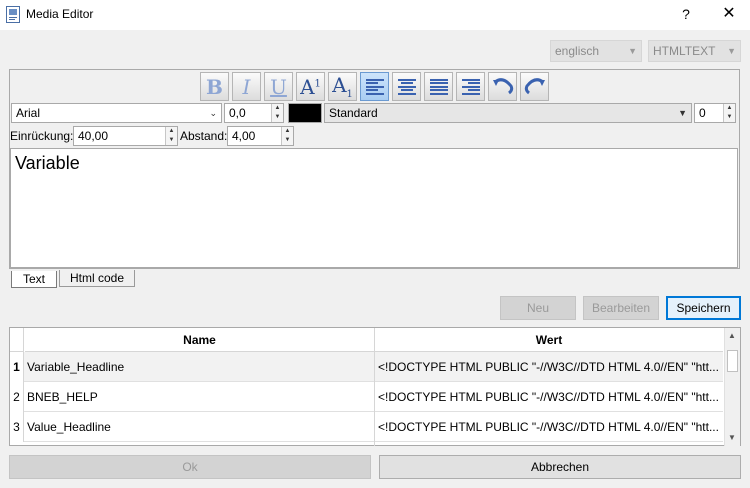 The image size is (750, 488). What do you see at coordinates (305, 113) in the screenshot?
I see `text-color-swatch` at bounding box center [305, 113].